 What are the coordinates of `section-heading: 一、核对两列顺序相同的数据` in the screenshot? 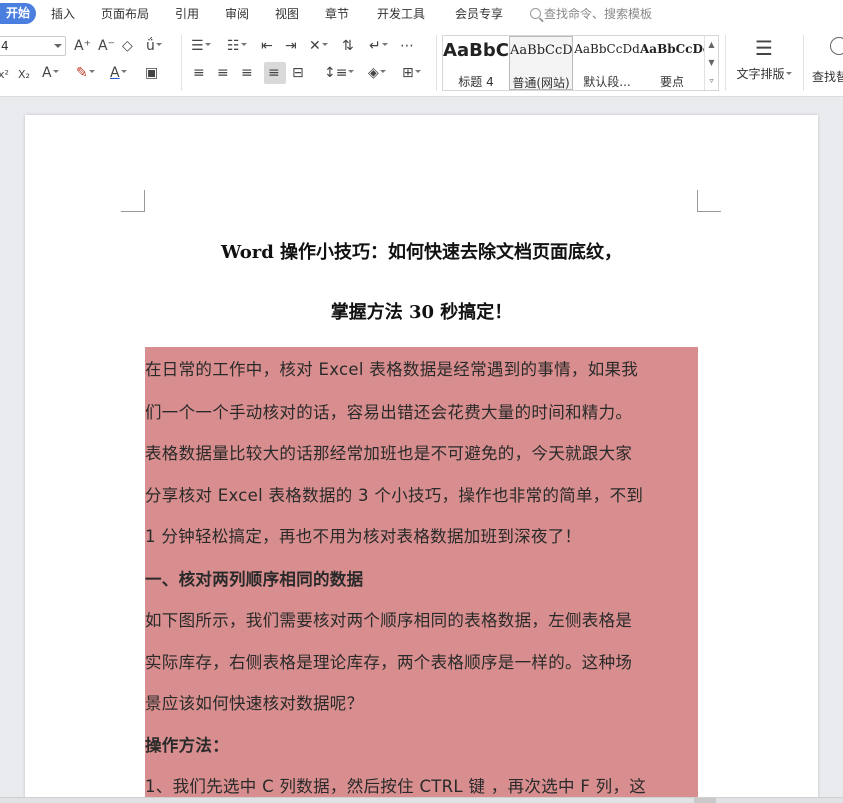 It's located at (254, 579).